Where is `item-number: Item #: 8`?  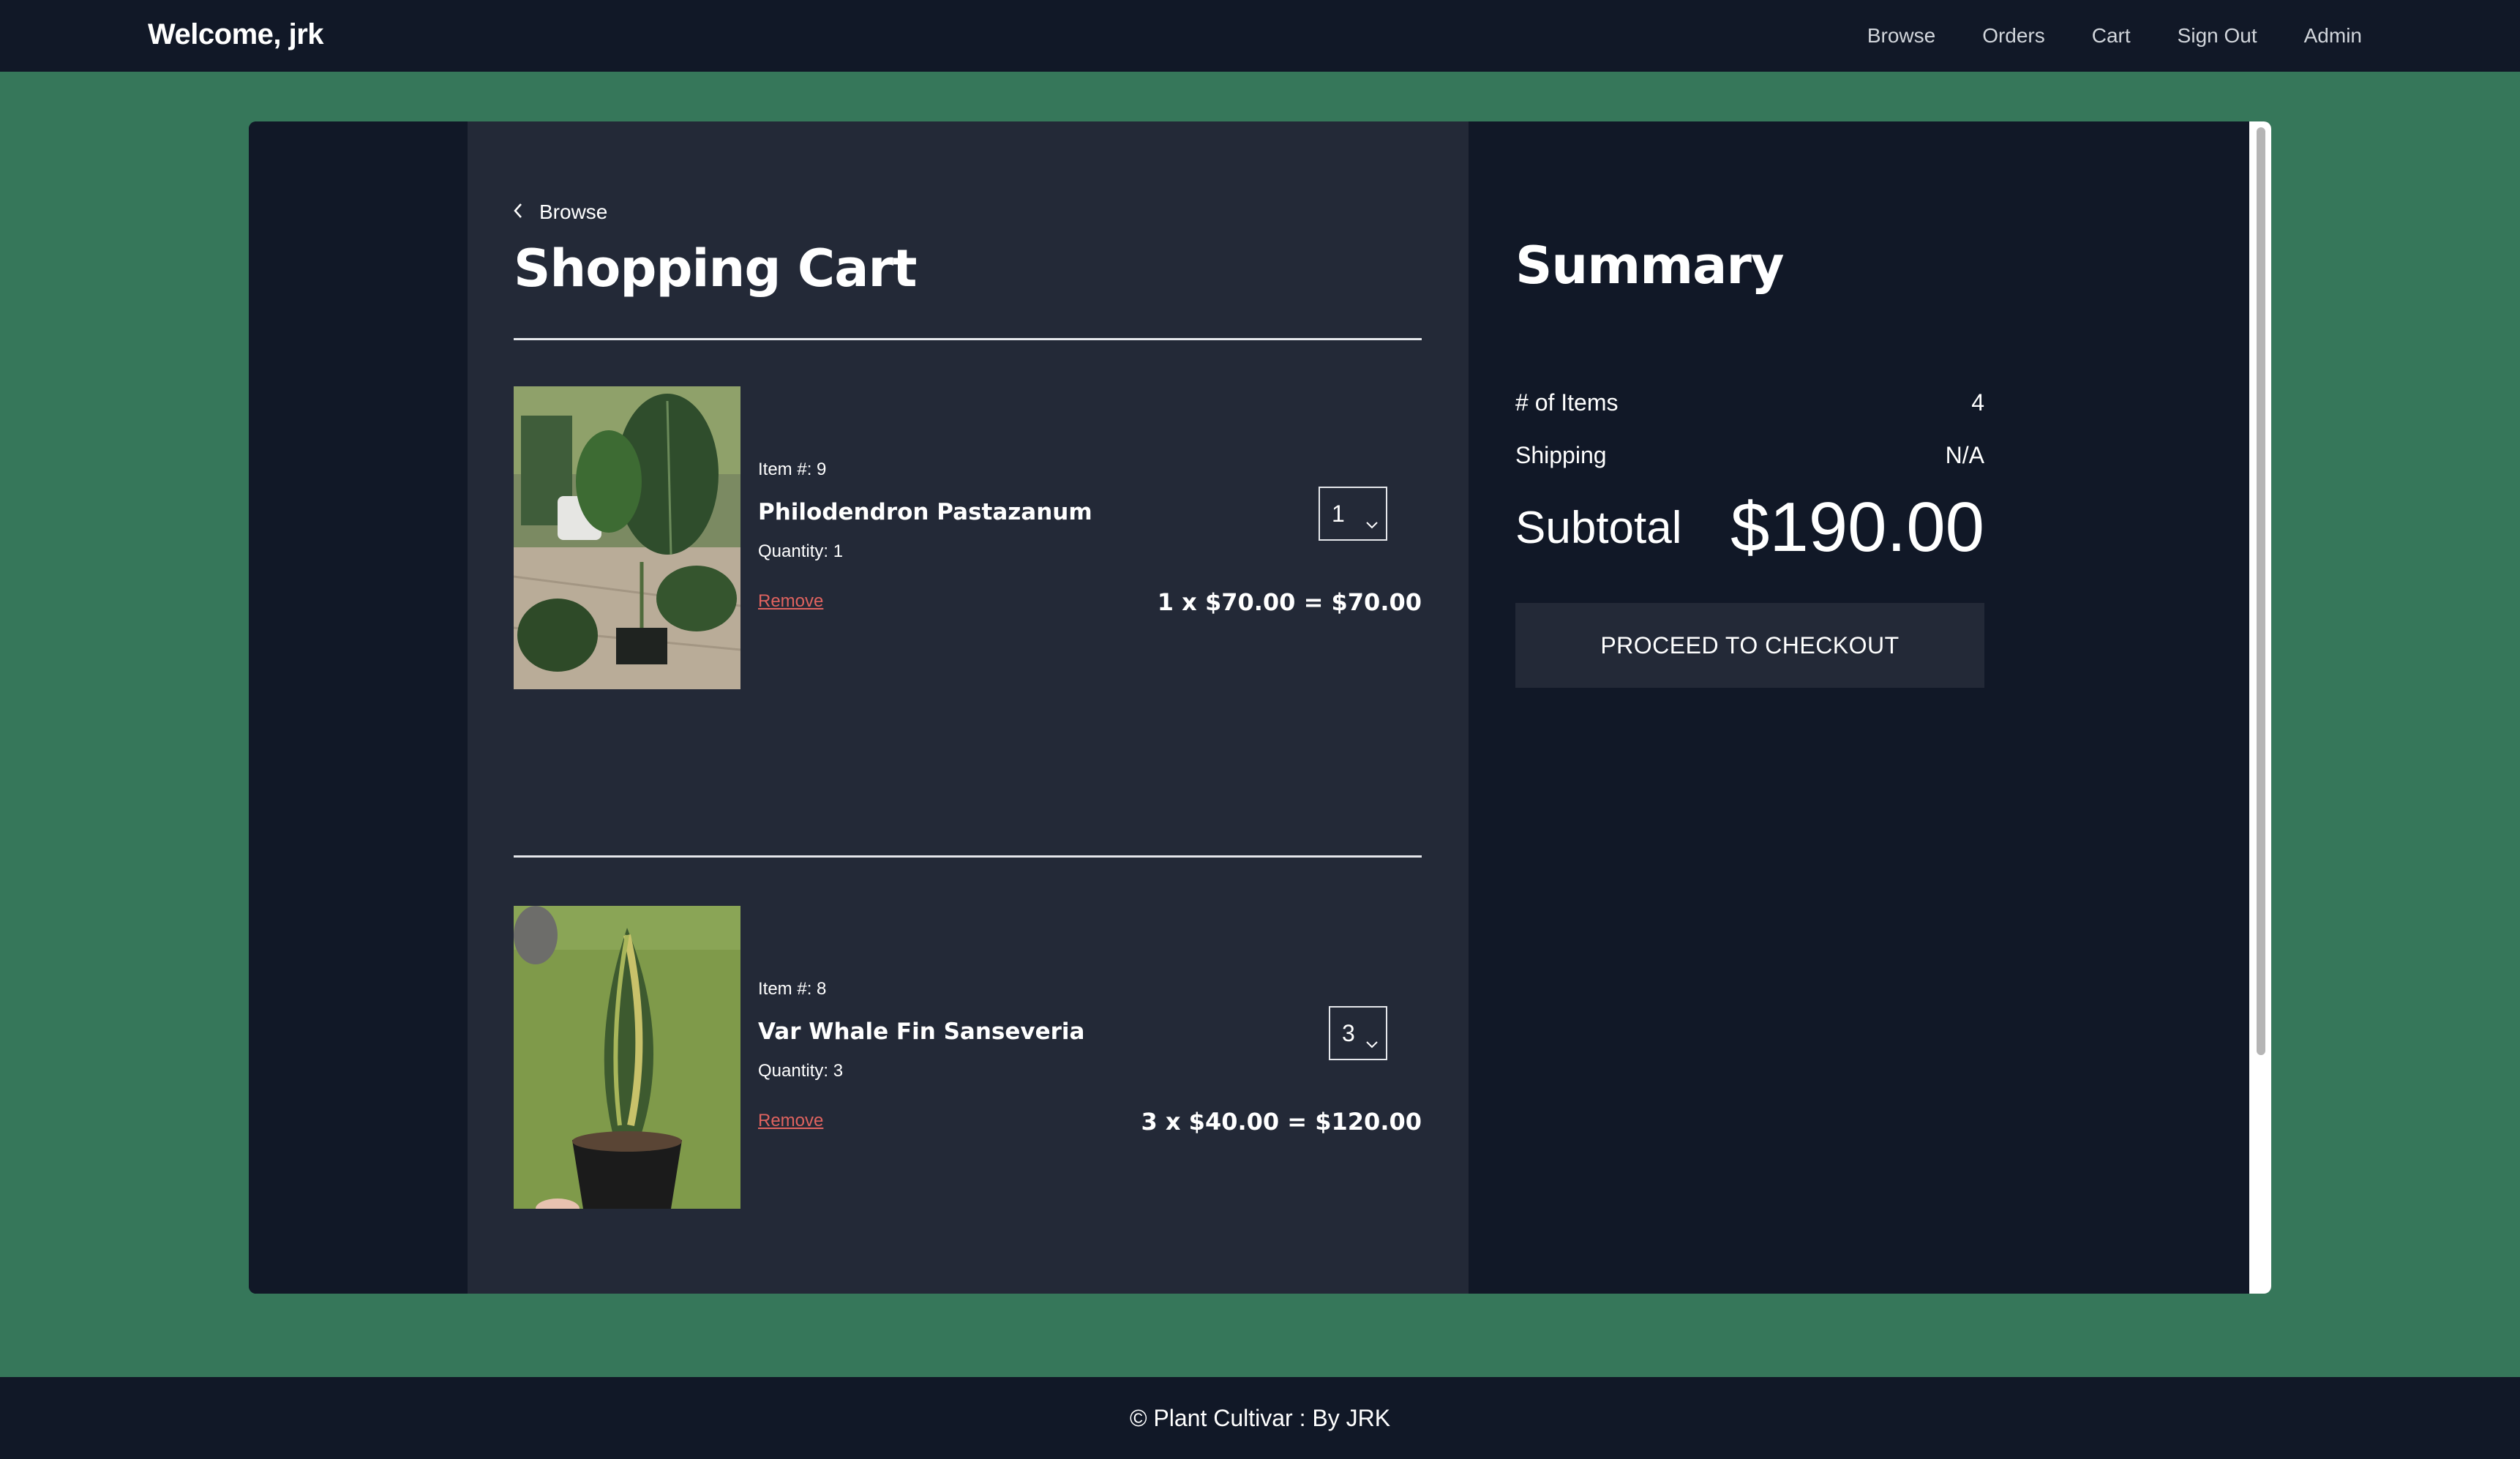 item-number: Item #: 8 is located at coordinates (792, 989).